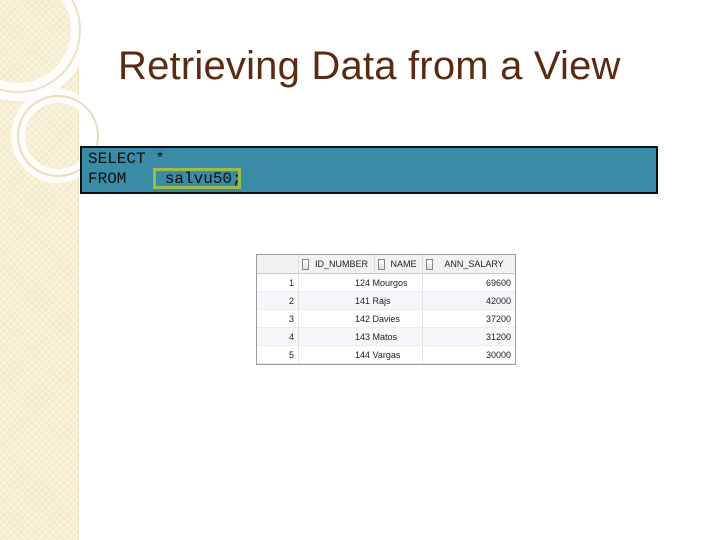  What do you see at coordinates (469, 264) in the screenshot?
I see `column-header-ann-salary: ANN_SALARY` at bounding box center [469, 264].